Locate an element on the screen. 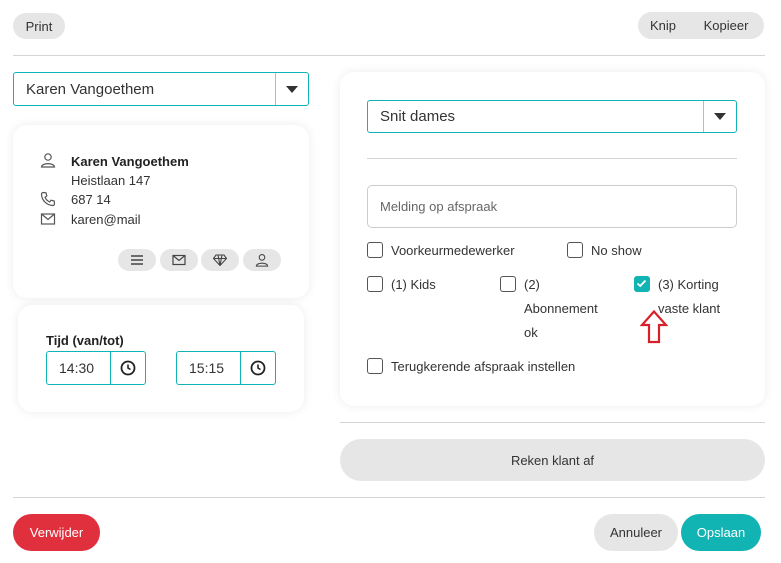 This screenshot has width=781, height=563. recurring-checkbox is located at coordinates (375, 366).